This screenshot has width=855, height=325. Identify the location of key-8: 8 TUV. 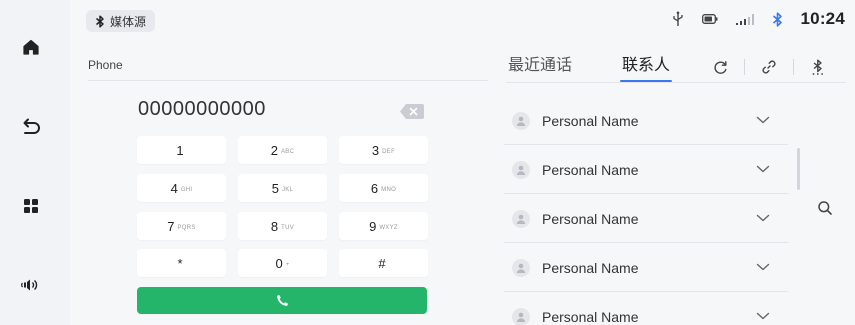
(282, 226).